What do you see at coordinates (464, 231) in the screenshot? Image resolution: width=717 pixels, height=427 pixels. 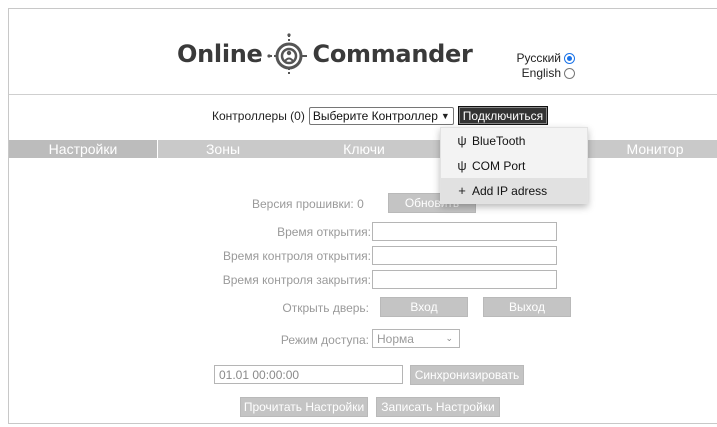 I see `open-time-input` at bounding box center [464, 231].